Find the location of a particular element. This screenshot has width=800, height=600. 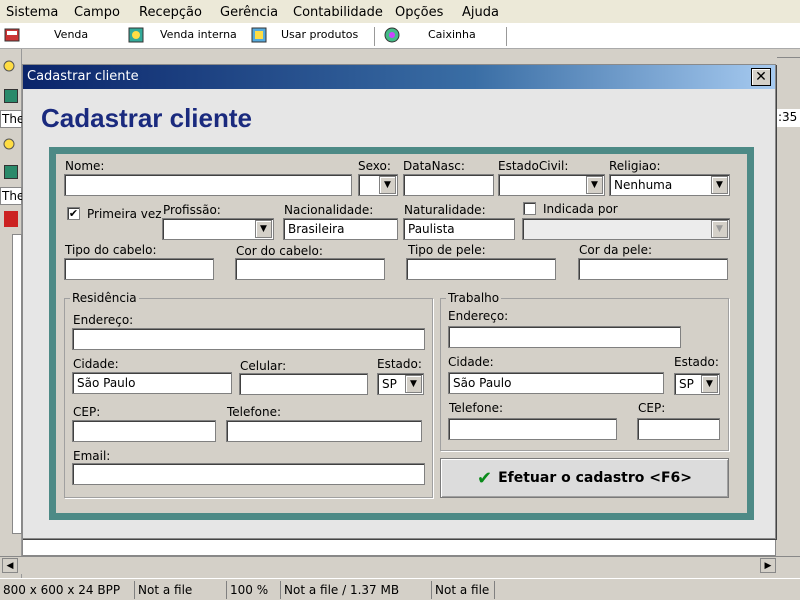

residencia-cep-label: CEP: is located at coordinates (87, 412).